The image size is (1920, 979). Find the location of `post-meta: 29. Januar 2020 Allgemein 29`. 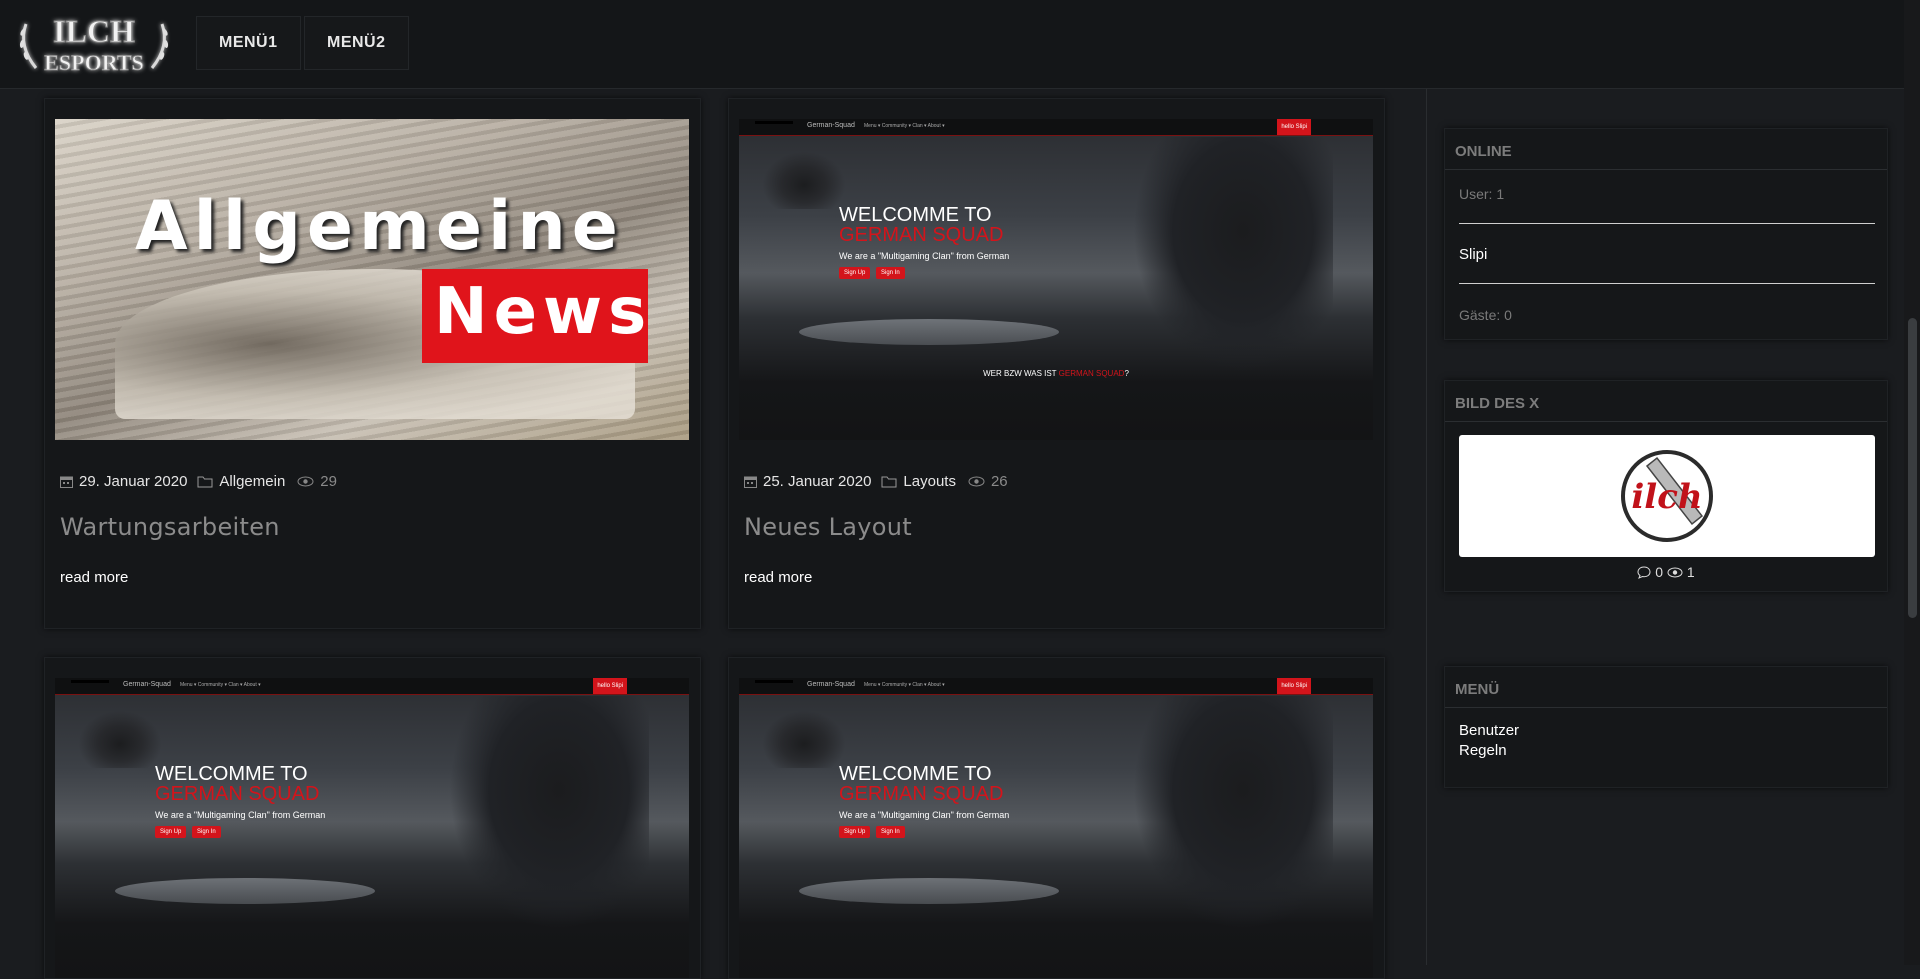

post-meta: 29. Januar 2020 Allgemein 29 is located at coordinates (198, 481).